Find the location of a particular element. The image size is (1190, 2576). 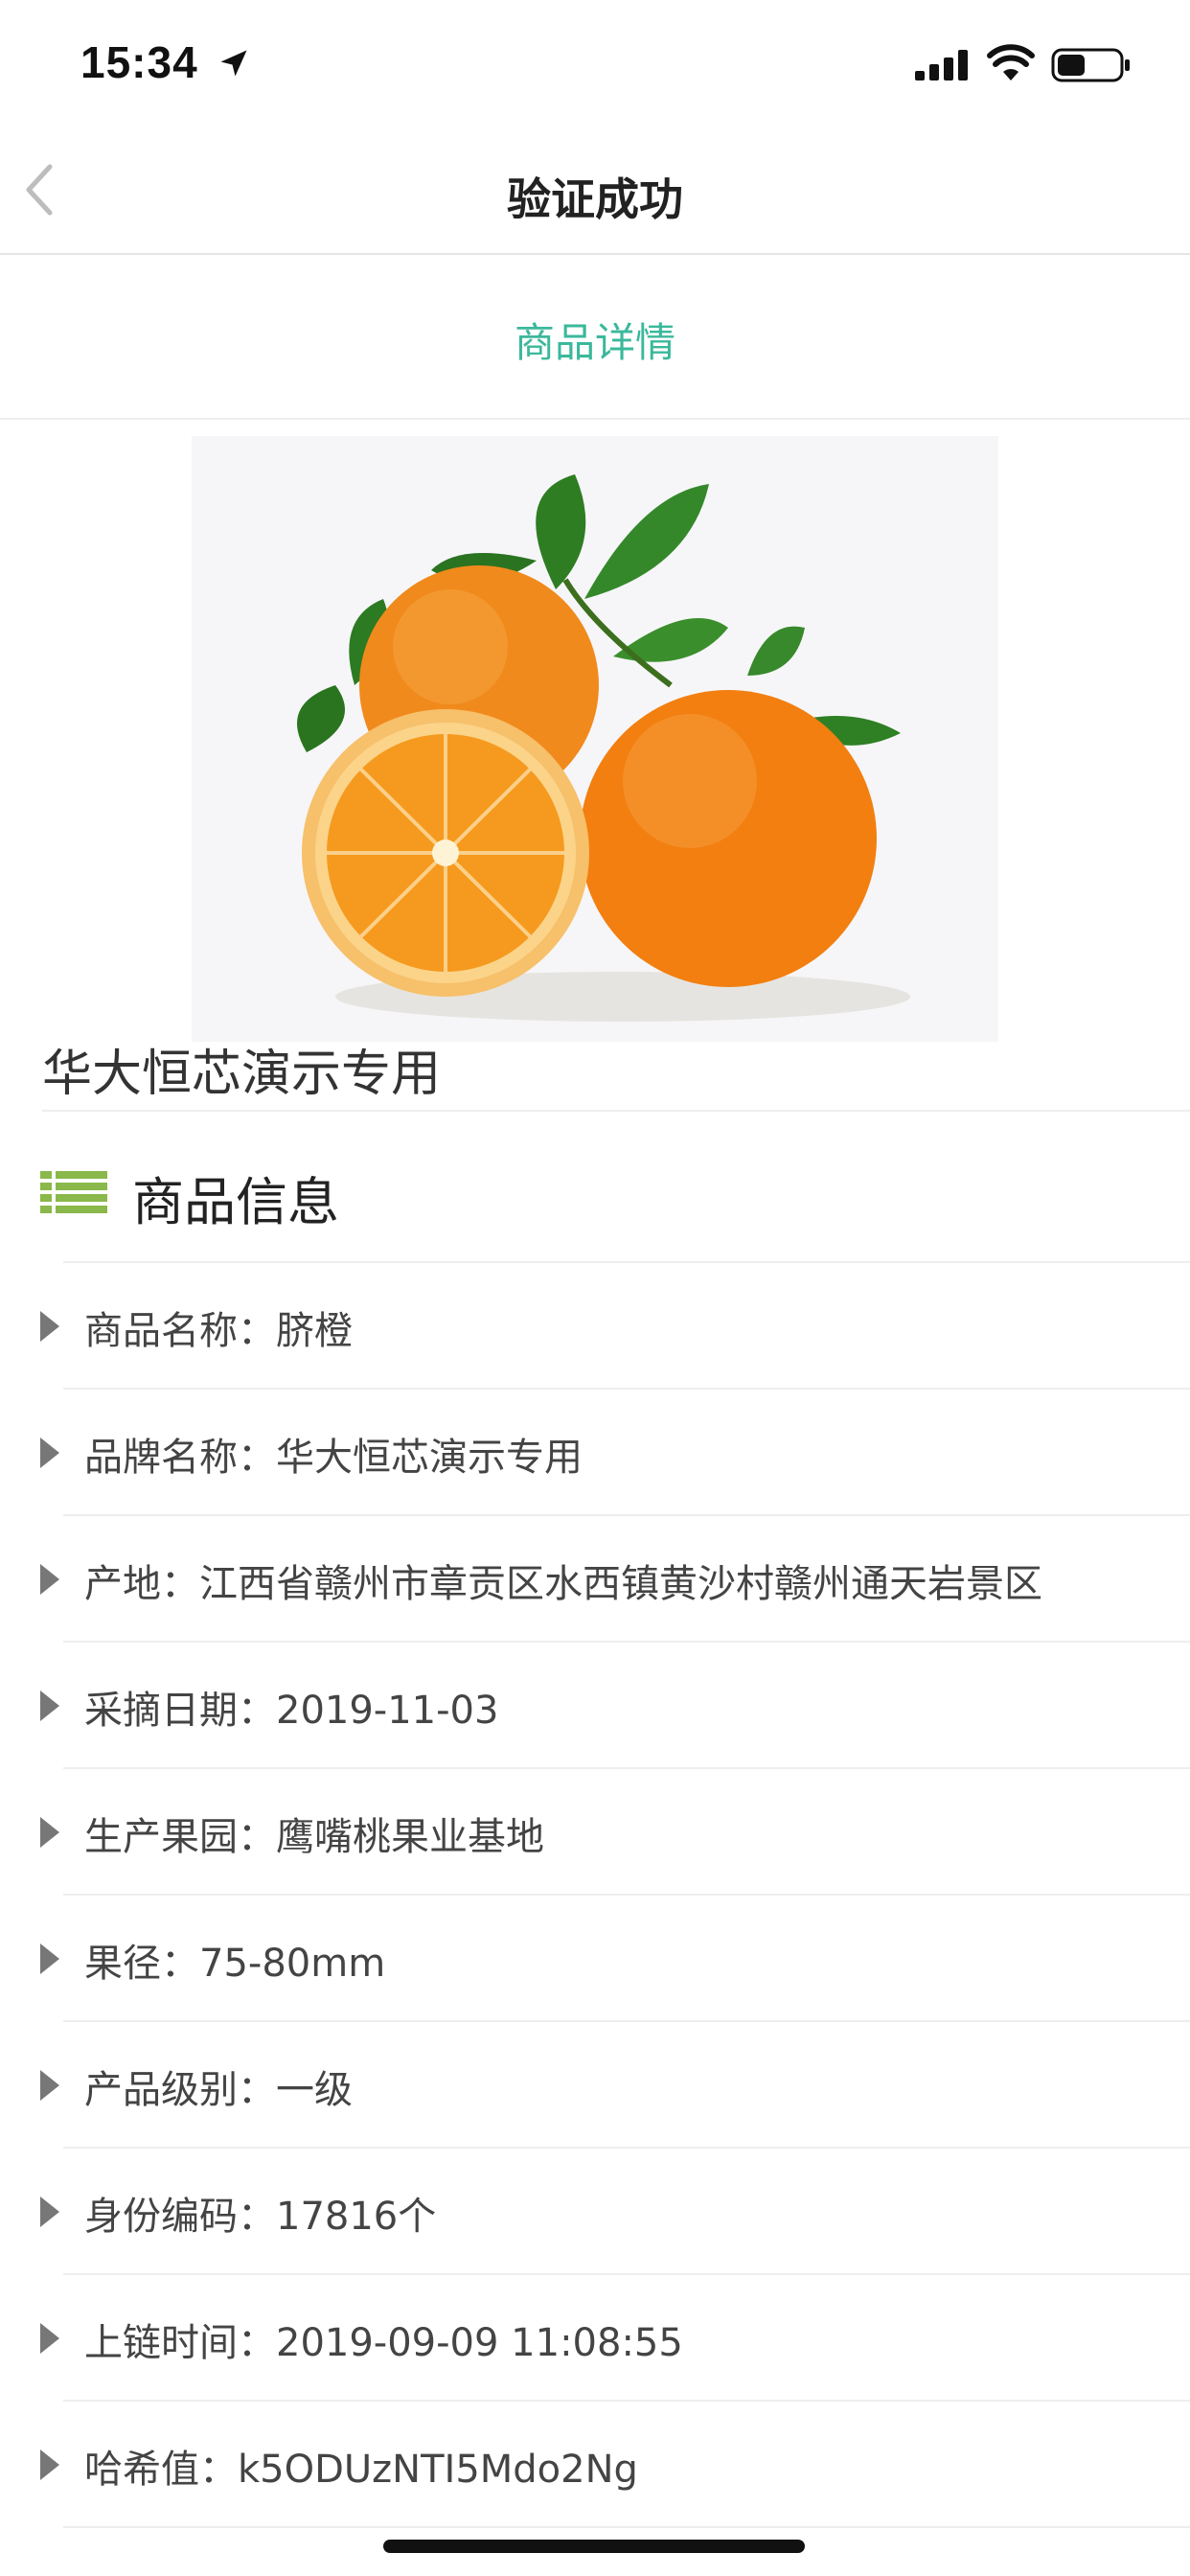

info-row-origin: 产地：江西省赣州市章贡区水西镇黄沙村赣州通天岩景区 is located at coordinates (595, 1579).